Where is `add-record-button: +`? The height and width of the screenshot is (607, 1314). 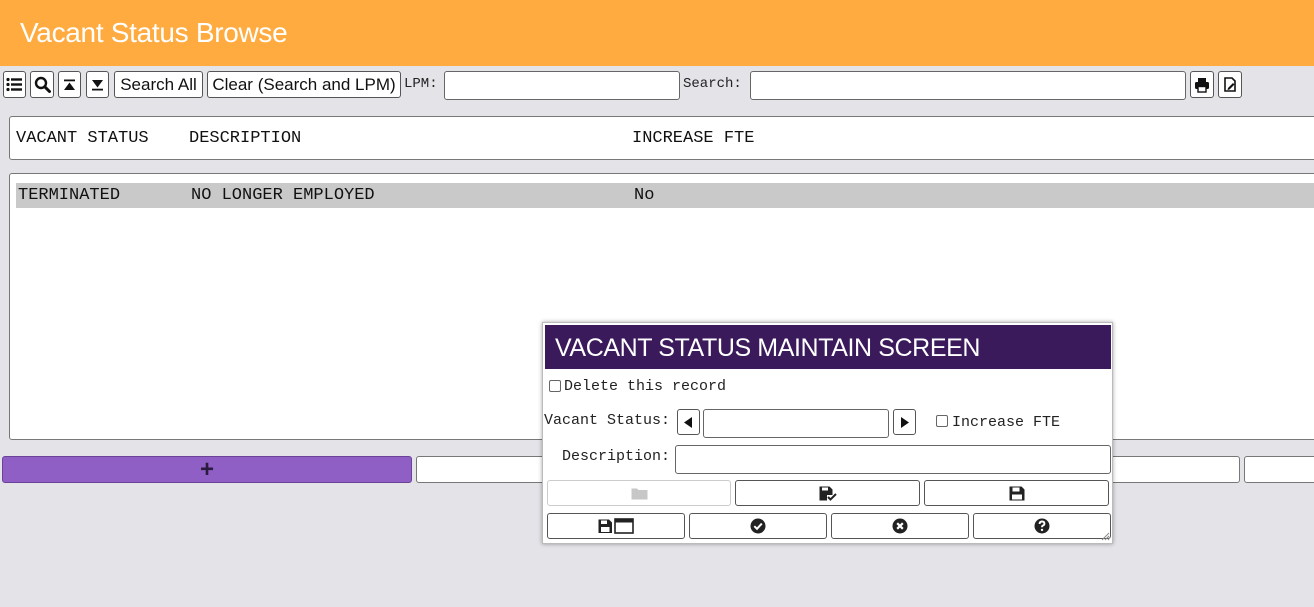
add-record-button: + is located at coordinates (207, 469).